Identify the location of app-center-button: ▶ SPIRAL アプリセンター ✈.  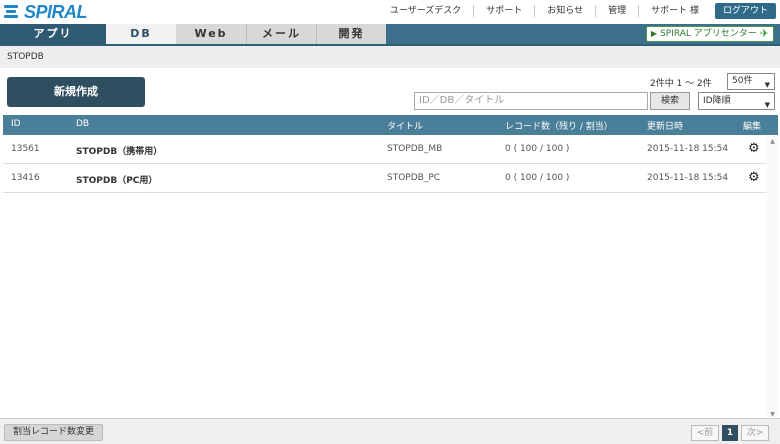
(709, 34).